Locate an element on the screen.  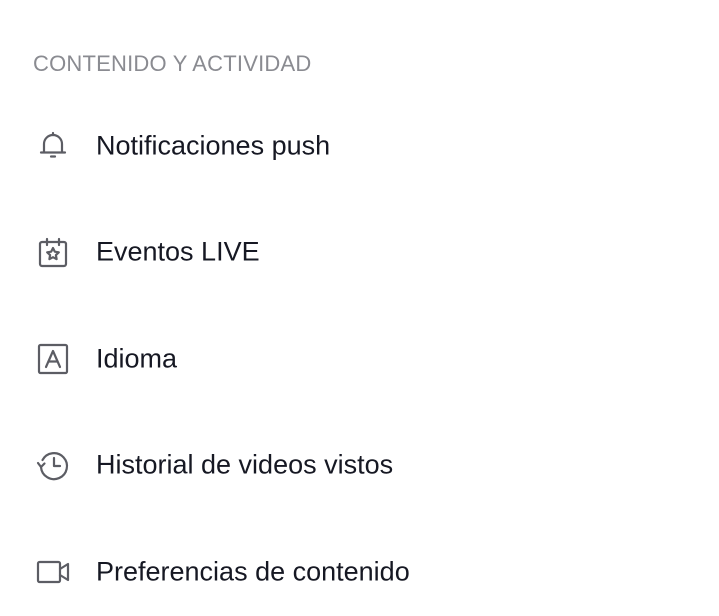
menu-item-watch-history: Historial de videos vistos is located at coordinates (359, 465).